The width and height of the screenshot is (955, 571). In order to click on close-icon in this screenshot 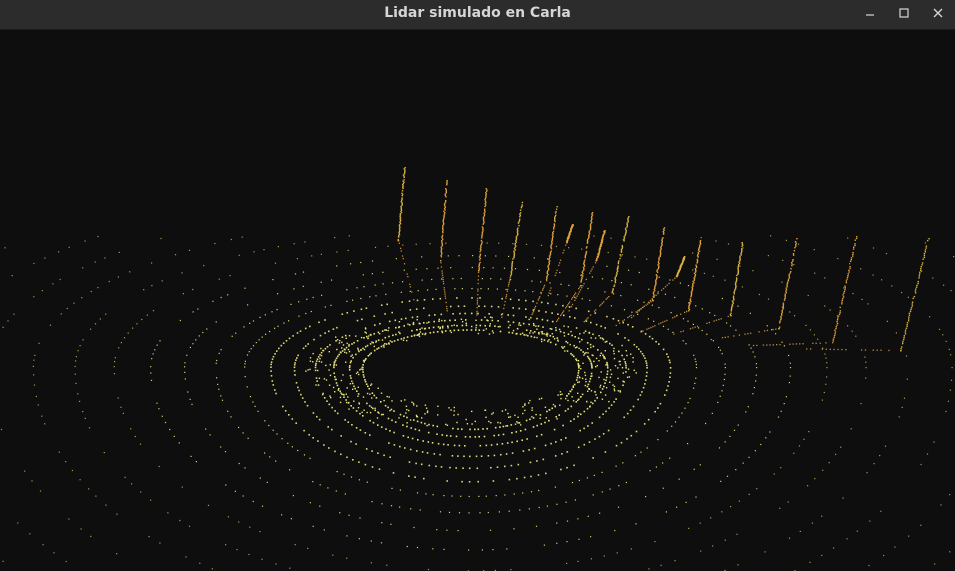, I will do `click(938, 13)`.